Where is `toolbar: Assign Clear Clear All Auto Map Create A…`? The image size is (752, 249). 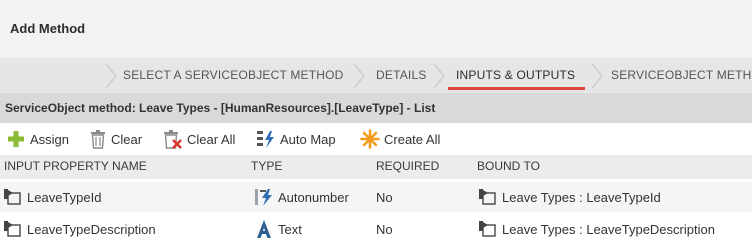
toolbar: Assign Clear Clear All Auto Map Create A… is located at coordinates (376, 139).